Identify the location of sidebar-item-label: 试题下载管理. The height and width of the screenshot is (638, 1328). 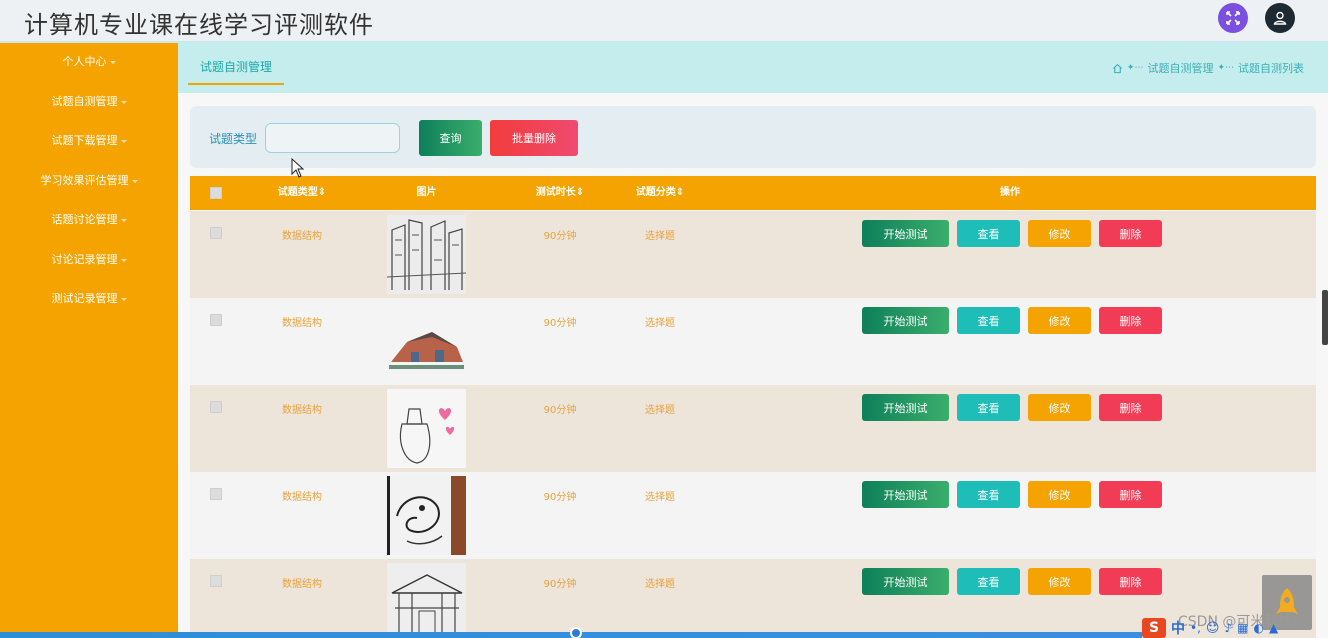
(84, 140).